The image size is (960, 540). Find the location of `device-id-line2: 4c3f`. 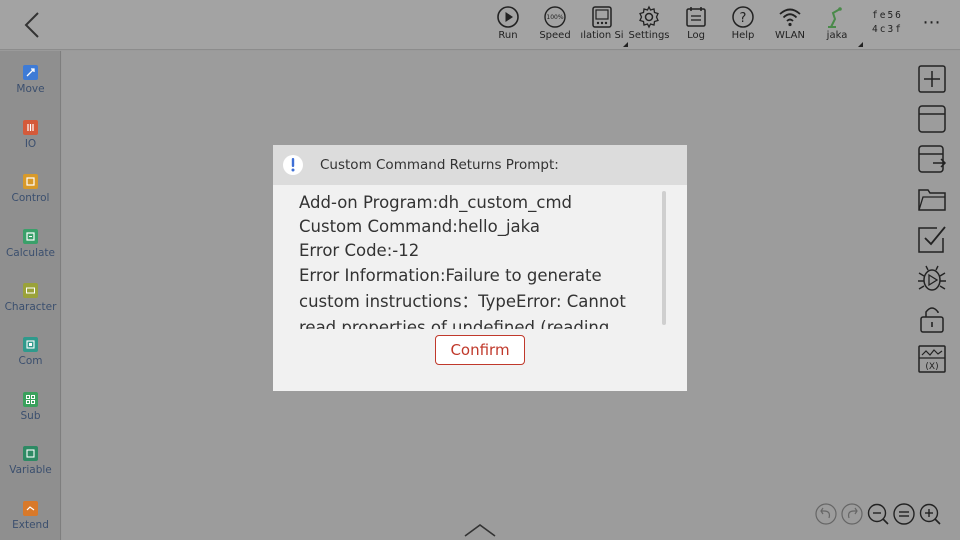

device-id-line2: 4c3f is located at coordinates (887, 29).